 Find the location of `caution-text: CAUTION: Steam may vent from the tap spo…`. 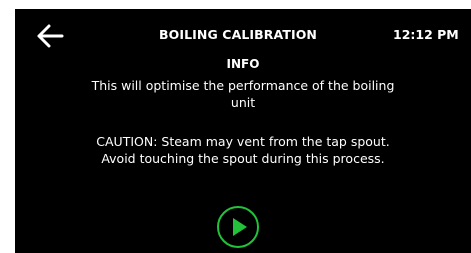

caution-text: CAUTION: Steam may vent from the tap spo… is located at coordinates (243, 150).